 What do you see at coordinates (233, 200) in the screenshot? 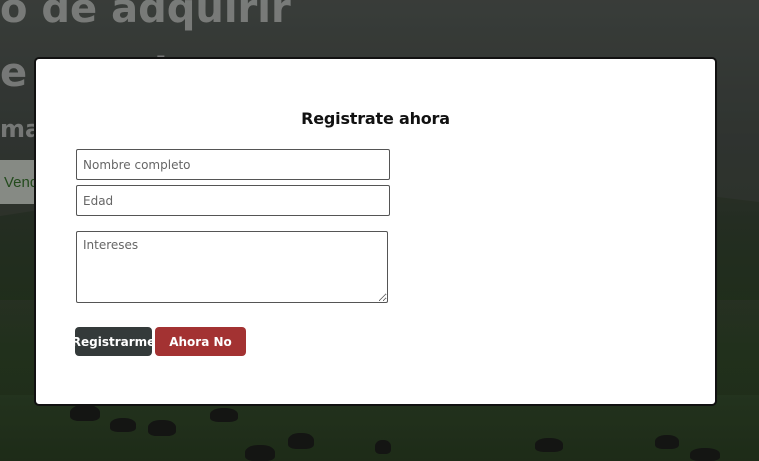
I see `age-input` at bounding box center [233, 200].